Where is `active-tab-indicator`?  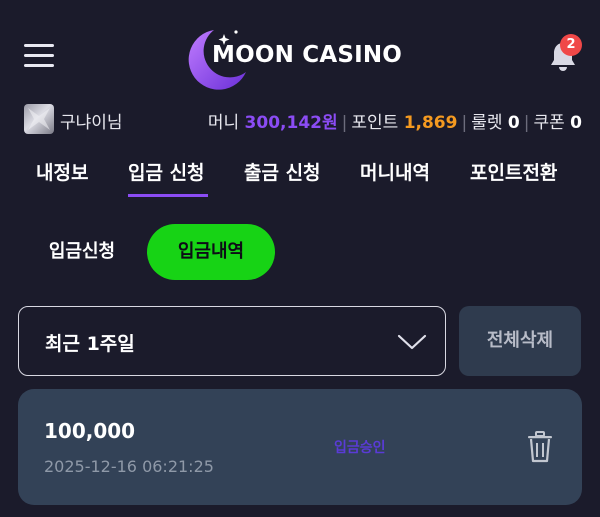 active-tab-indicator is located at coordinates (168, 195).